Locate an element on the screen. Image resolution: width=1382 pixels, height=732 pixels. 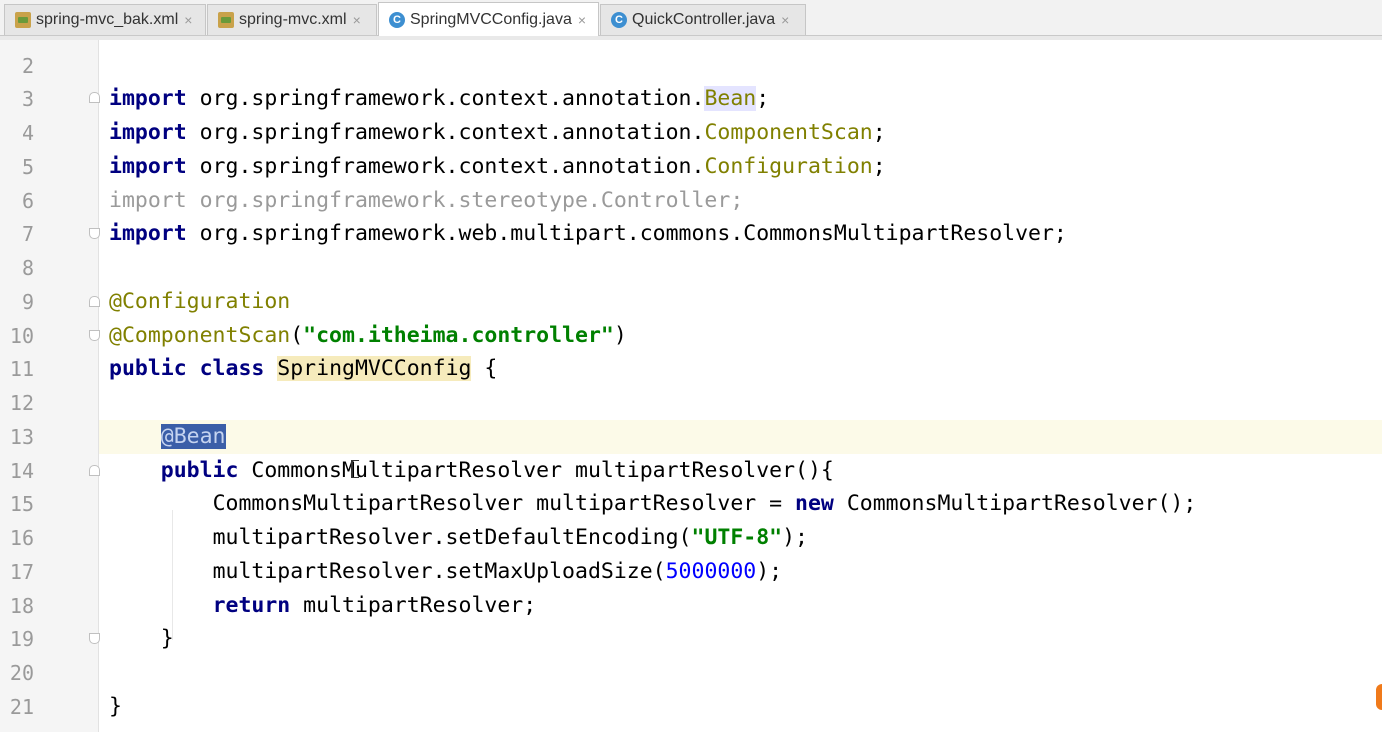
line-number: 11 is located at coordinates (21, 369).